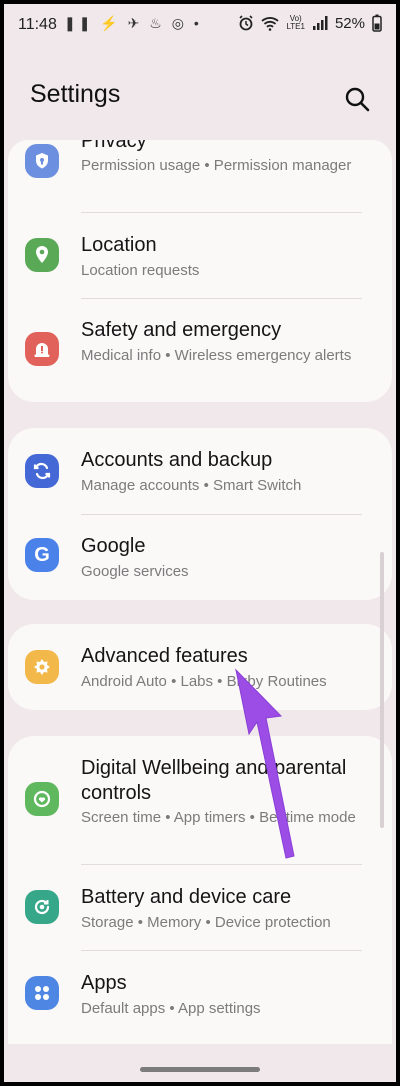  Describe the element at coordinates (206, 922) in the screenshot. I see `item-subtitle: Storage • Memory • Device protection` at that location.